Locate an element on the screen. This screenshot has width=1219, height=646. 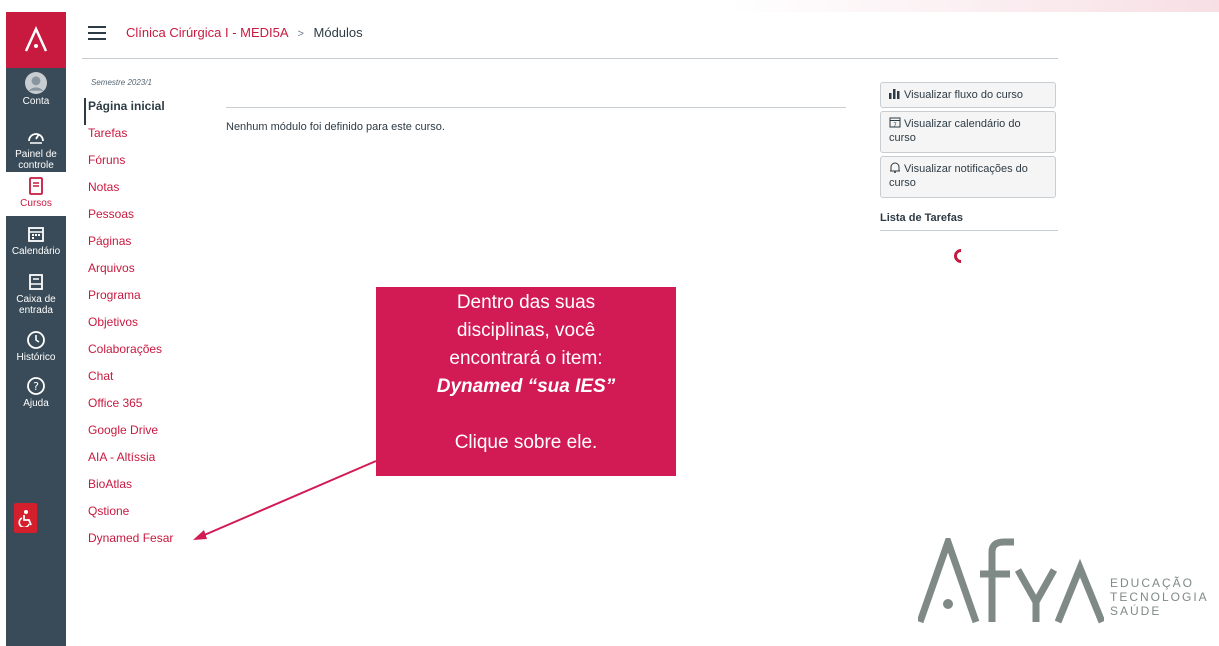
gnav-history-label: Histórico is located at coordinates (36, 357).